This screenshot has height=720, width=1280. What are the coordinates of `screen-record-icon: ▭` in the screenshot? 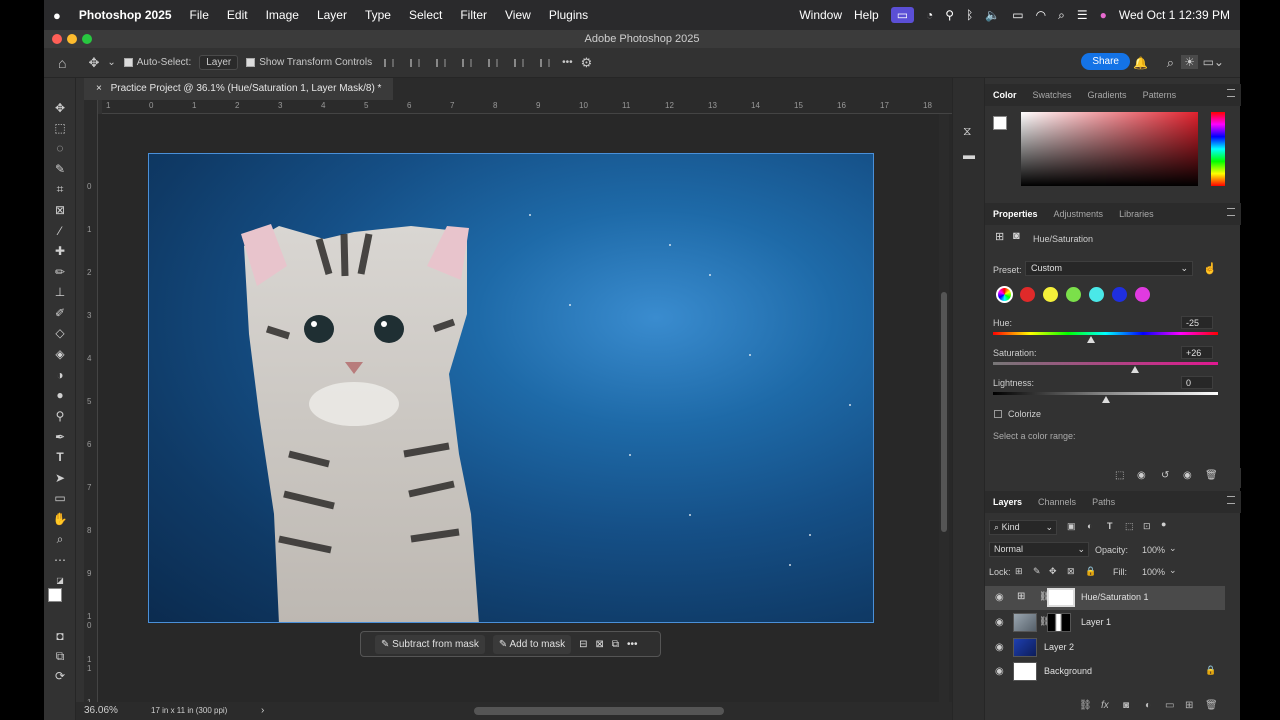 It's located at (902, 15).